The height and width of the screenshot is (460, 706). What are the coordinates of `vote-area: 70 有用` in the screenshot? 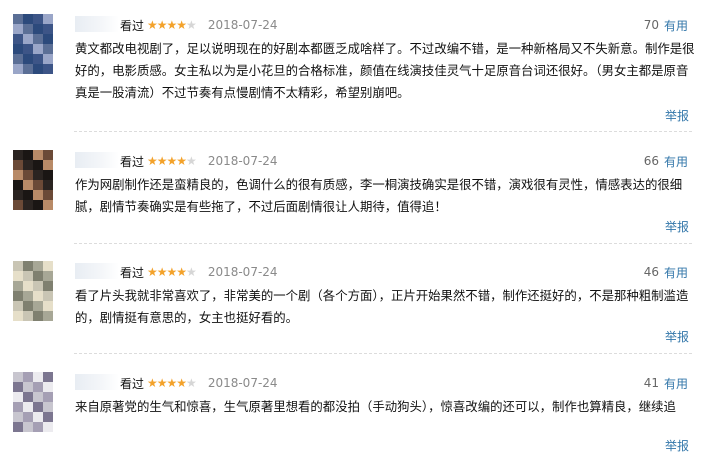 It's located at (666, 25).